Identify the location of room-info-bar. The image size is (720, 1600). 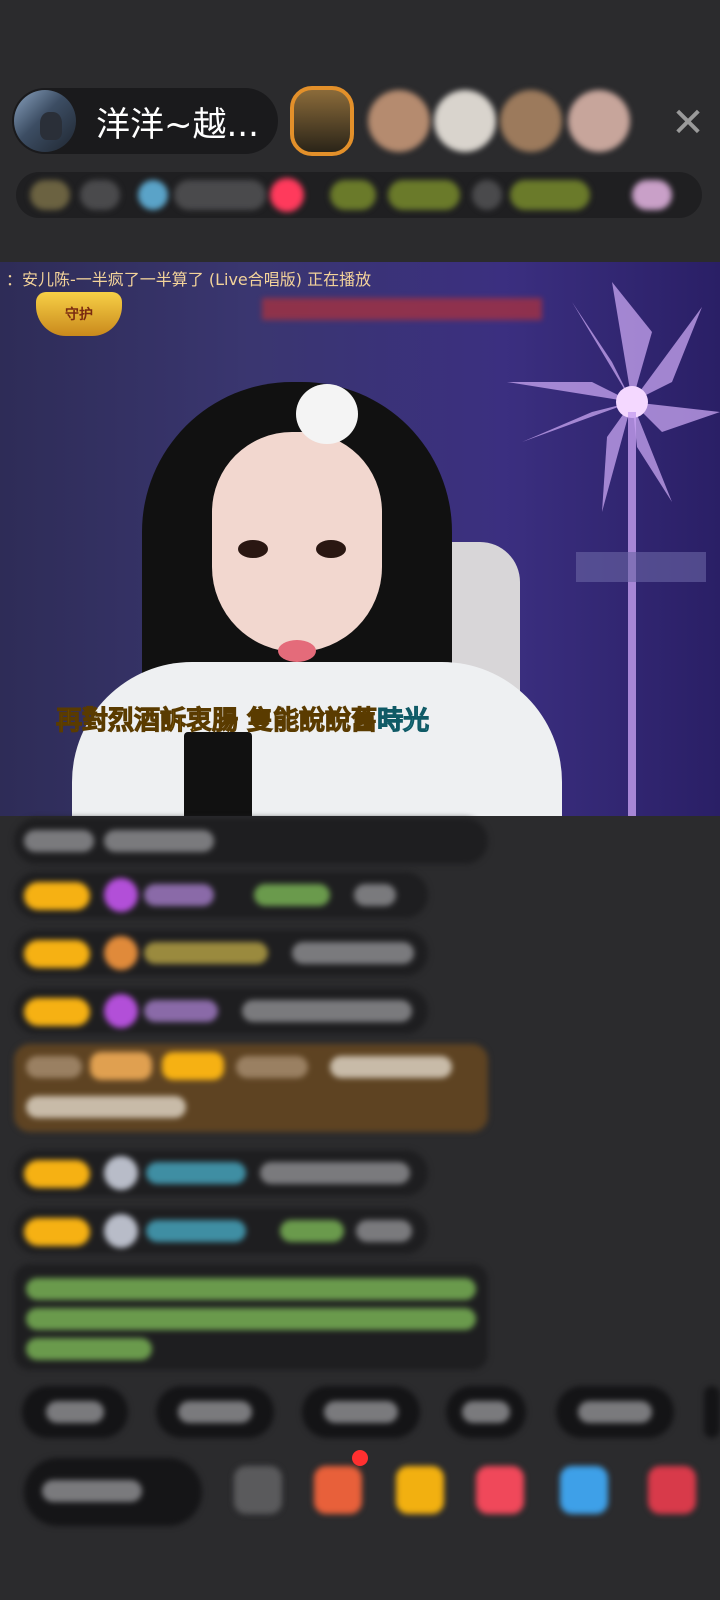
(359, 195).